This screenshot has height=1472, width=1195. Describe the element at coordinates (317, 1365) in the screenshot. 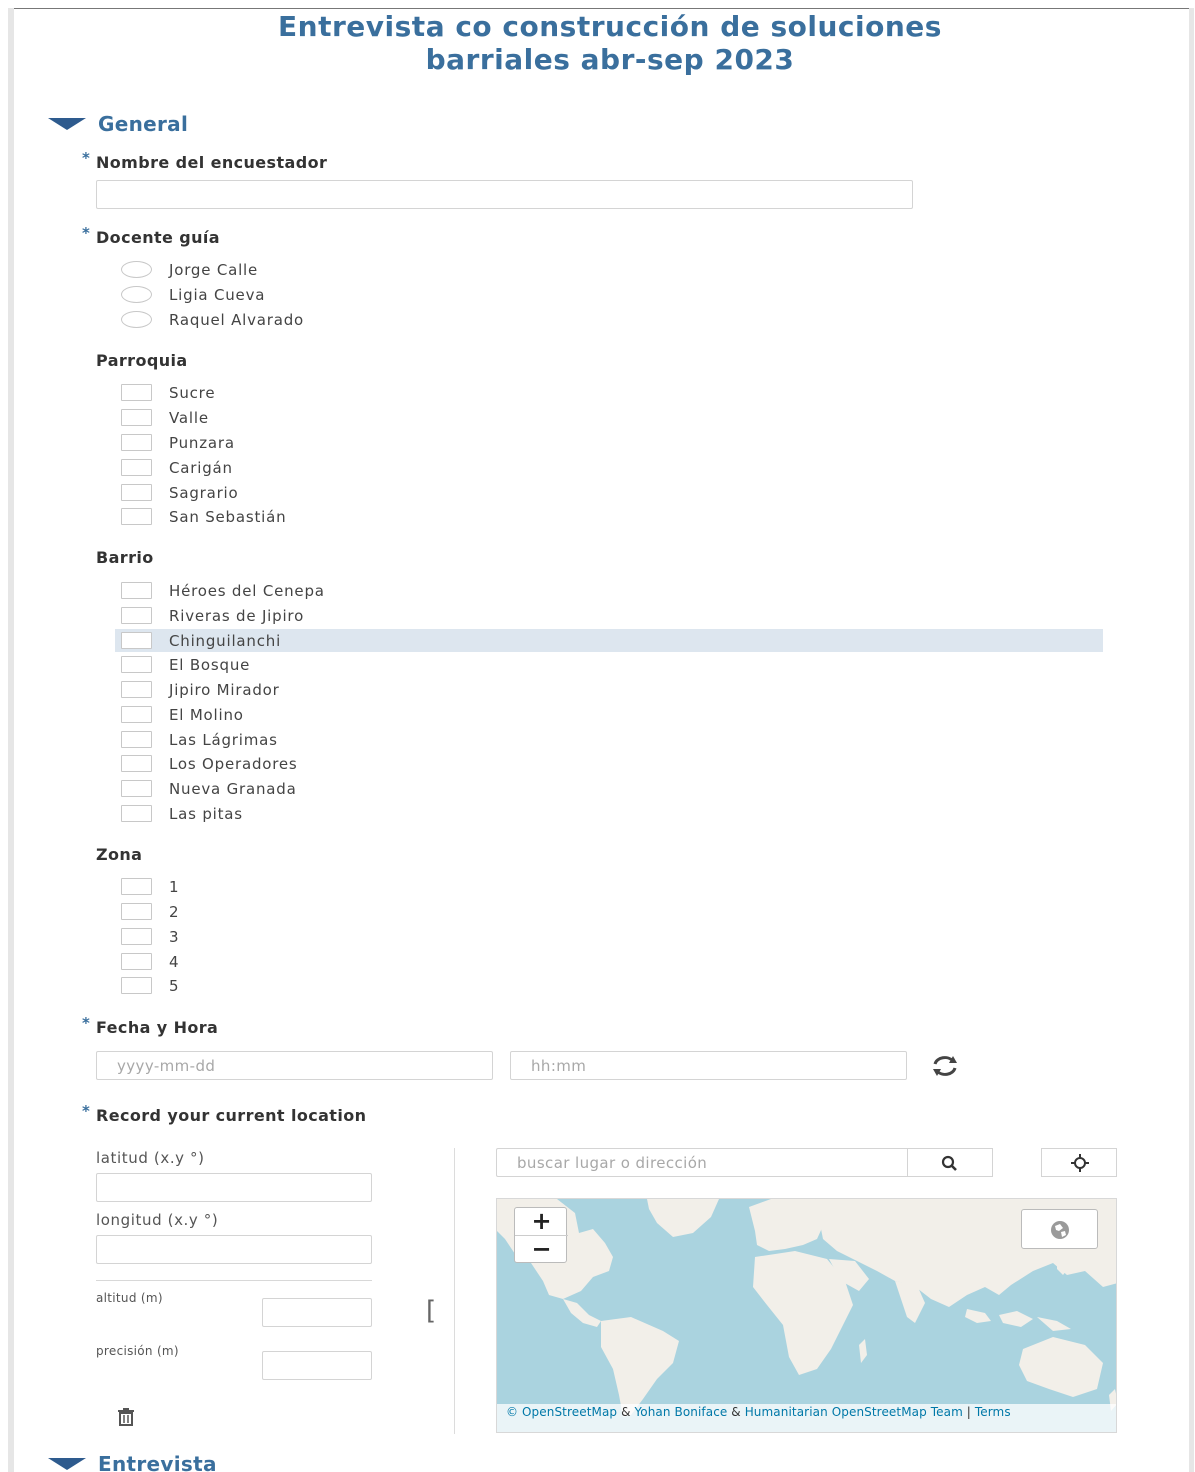

I see `accuracy-input` at that location.